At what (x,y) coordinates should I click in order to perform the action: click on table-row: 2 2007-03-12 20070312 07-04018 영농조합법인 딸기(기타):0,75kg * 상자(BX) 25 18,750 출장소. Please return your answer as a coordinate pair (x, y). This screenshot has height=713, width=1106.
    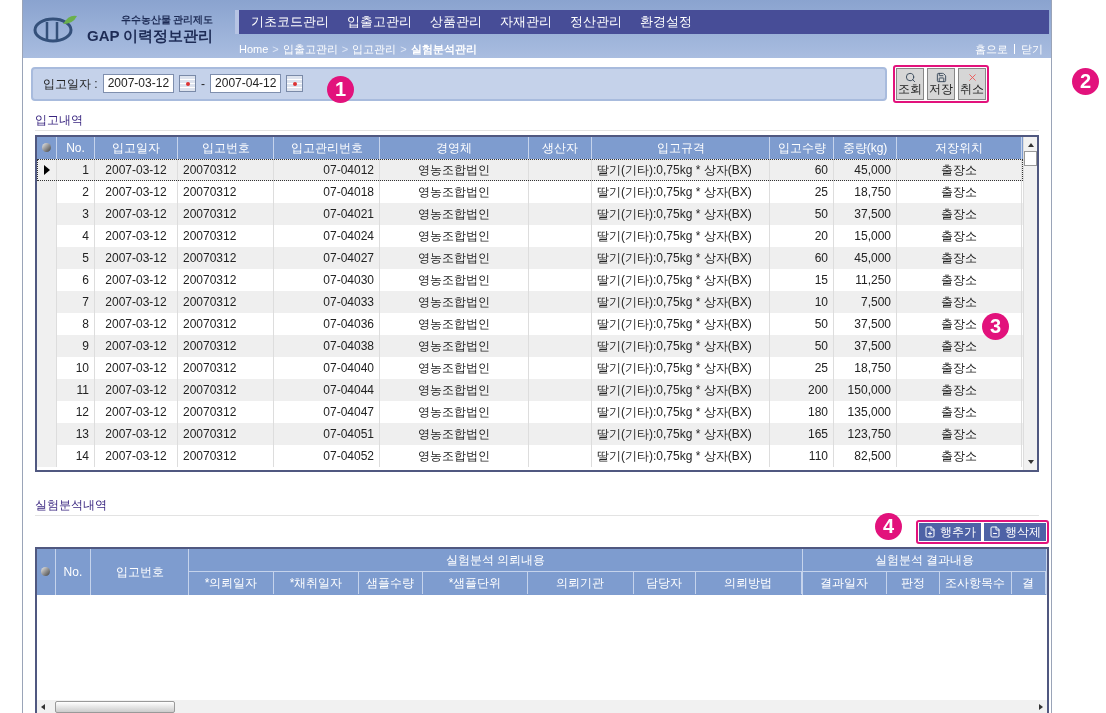
    Looking at the image, I should click on (530, 191).